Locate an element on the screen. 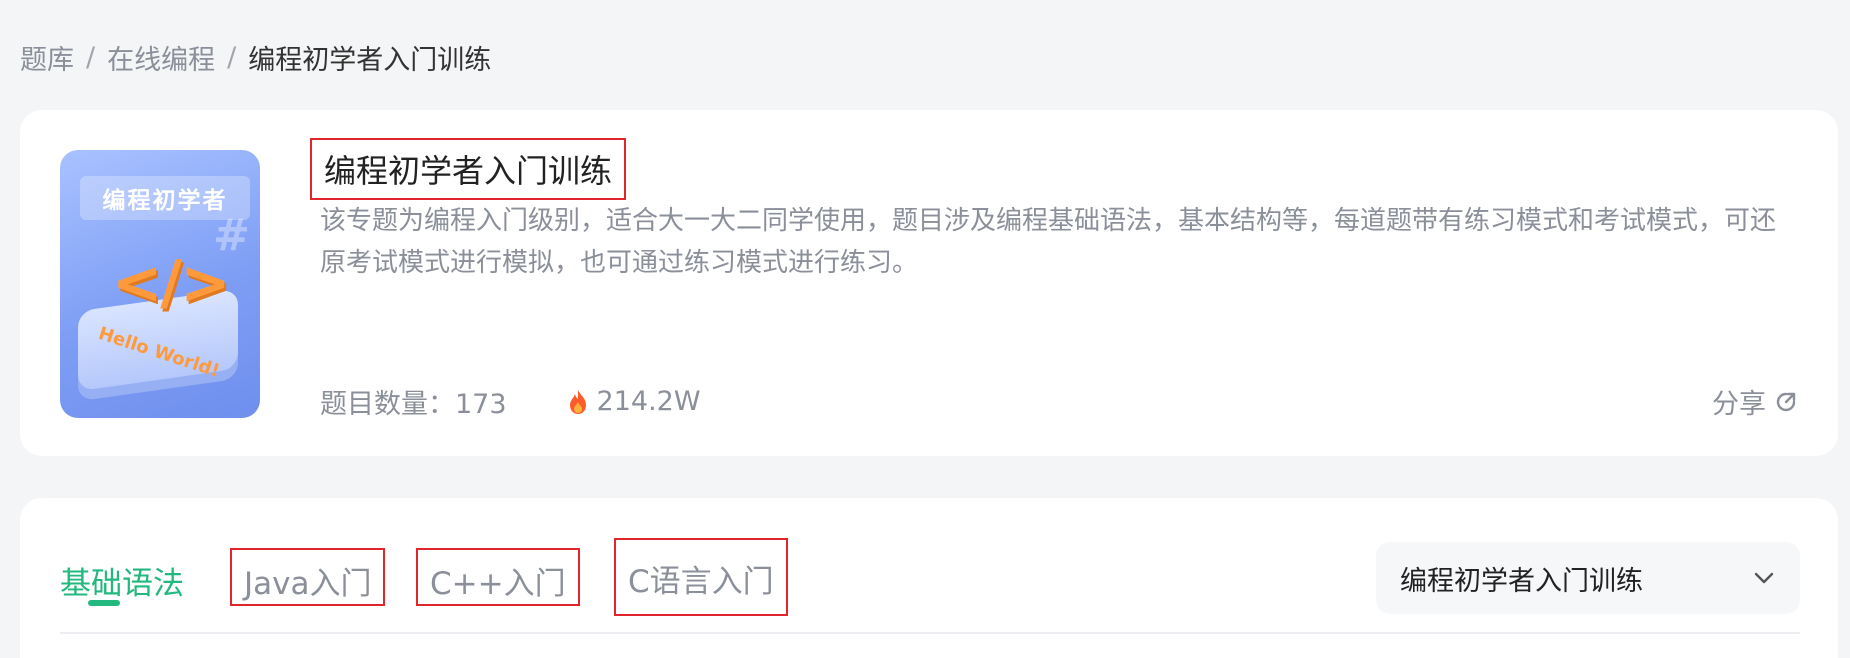 The image size is (1850, 658). course-meta: 题目数量：173 214.2W is located at coordinates (510, 401).